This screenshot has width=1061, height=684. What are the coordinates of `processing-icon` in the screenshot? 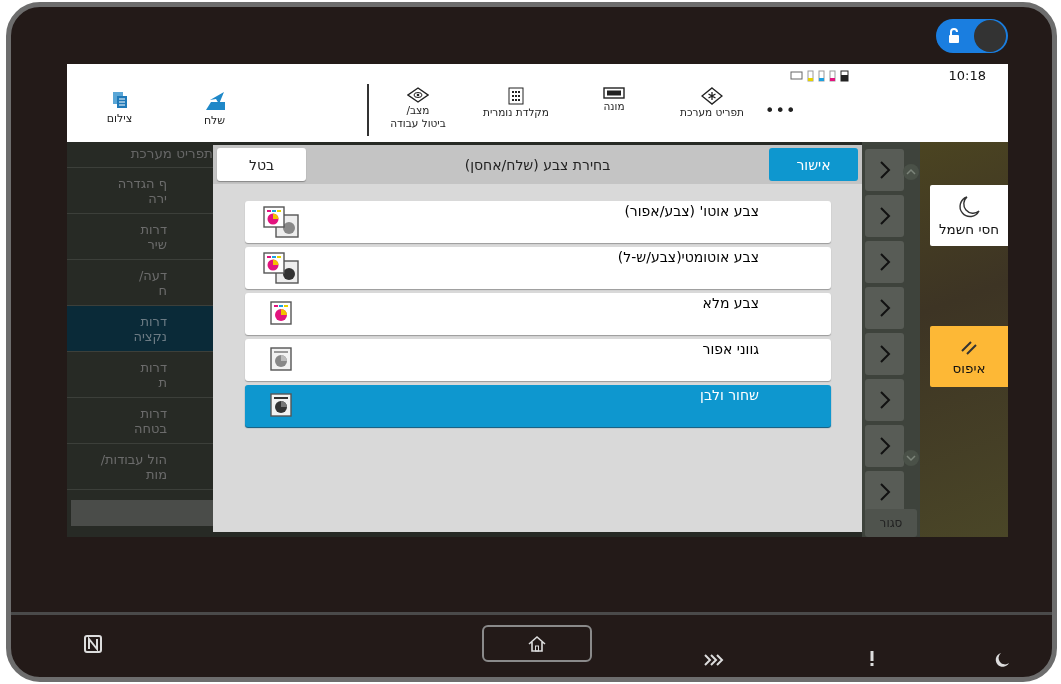 It's located at (714, 660).